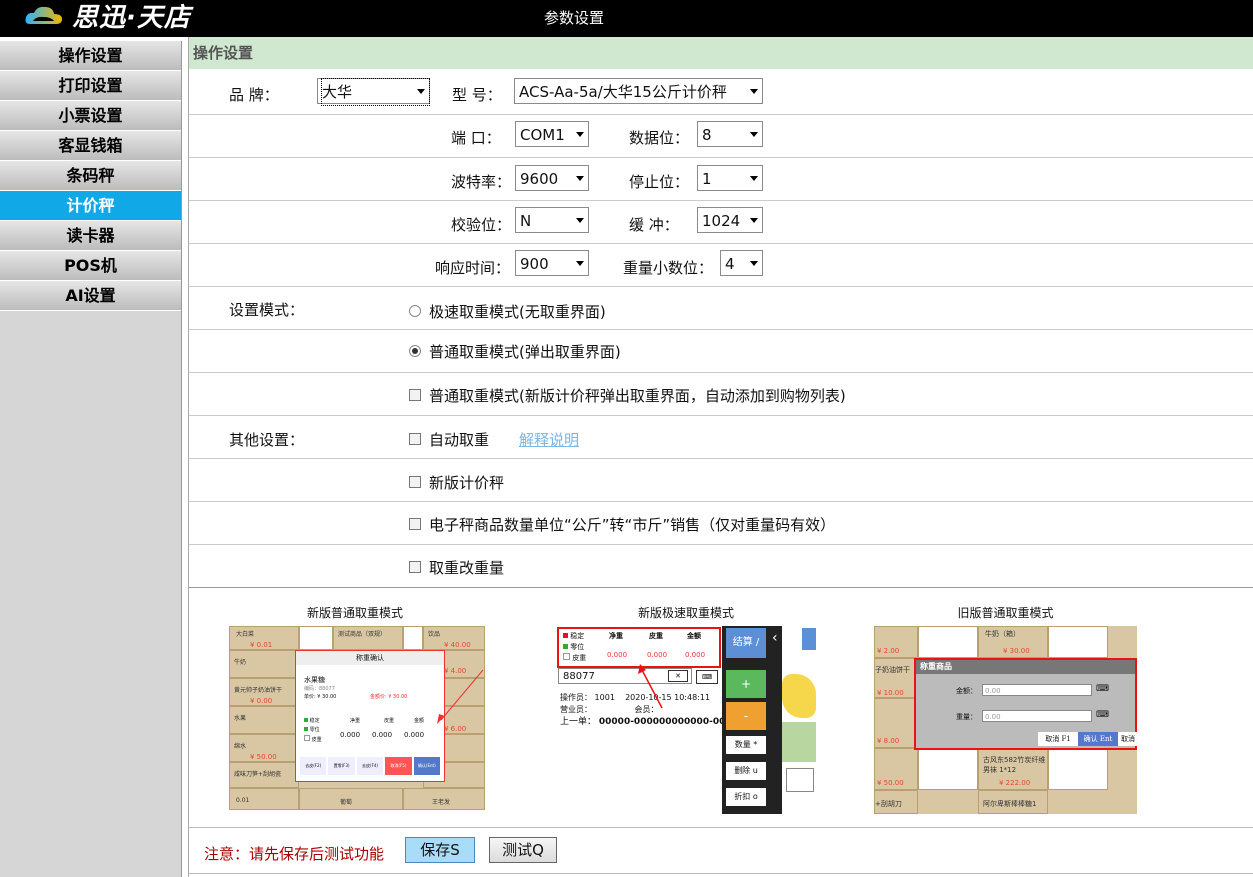  What do you see at coordinates (730, 134) in the screenshot?
I see `databits-select: 8` at bounding box center [730, 134].